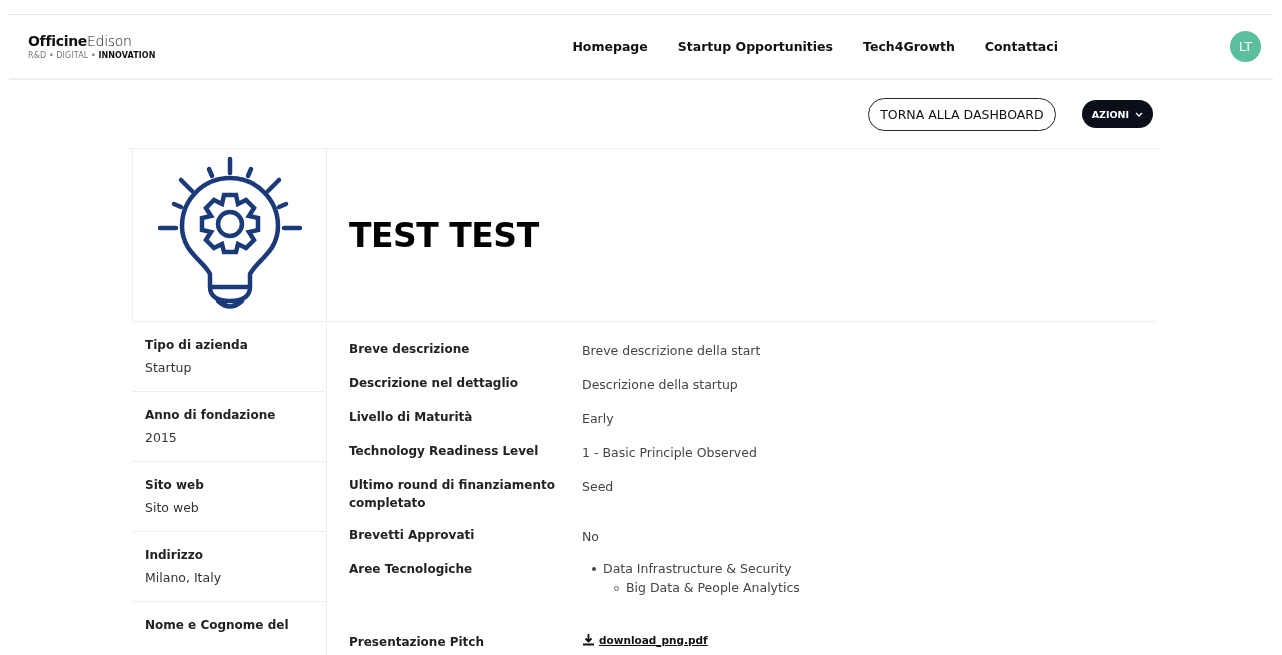 This screenshot has width=1282, height=655. What do you see at coordinates (610, 46) in the screenshot?
I see `nav-link: Homepage` at bounding box center [610, 46].